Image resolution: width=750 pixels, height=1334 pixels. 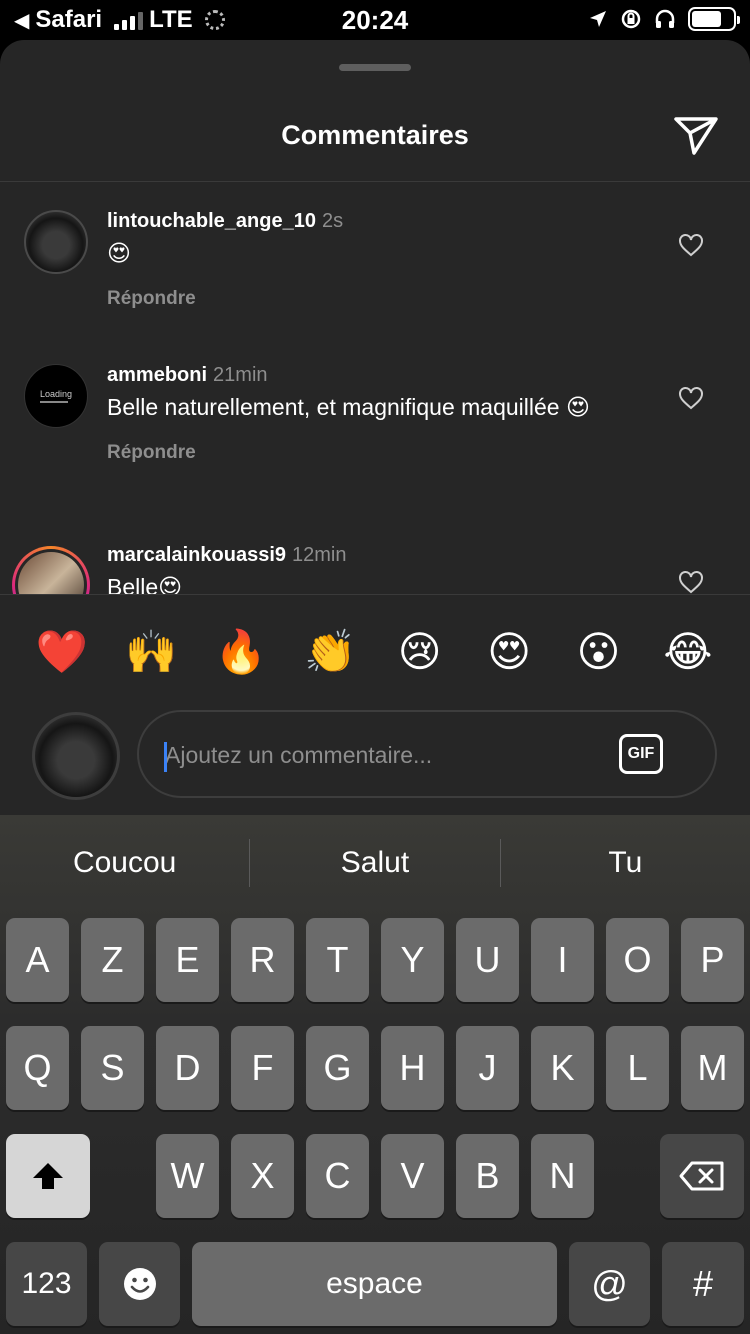 I want to click on key-d: D, so click(x=187, y=1068).